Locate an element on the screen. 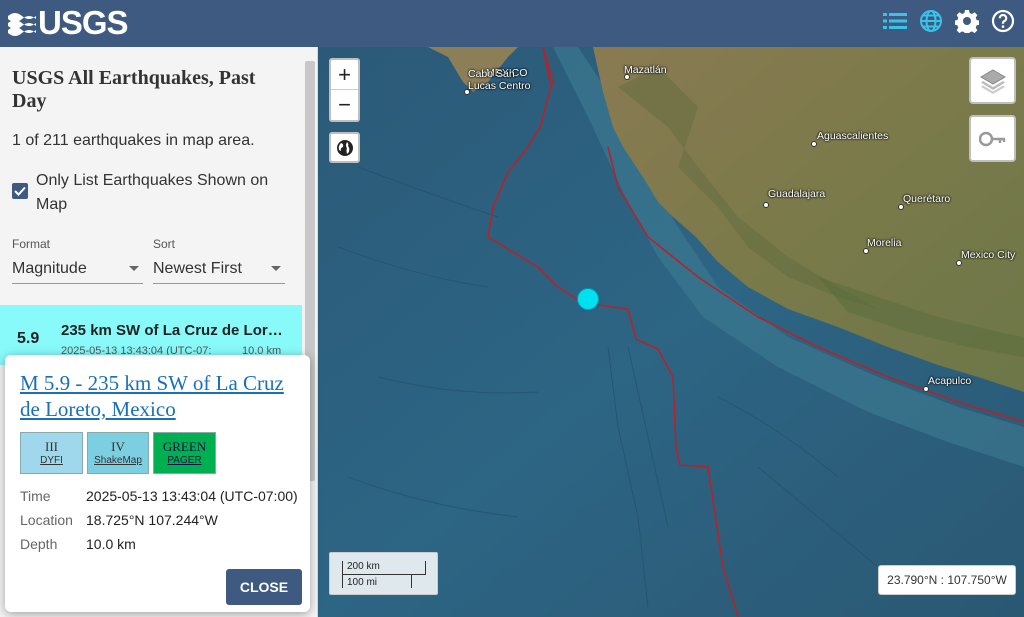 The width and height of the screenshot is (1024, 617). format-label: Format is located at coordinates (31, 244).